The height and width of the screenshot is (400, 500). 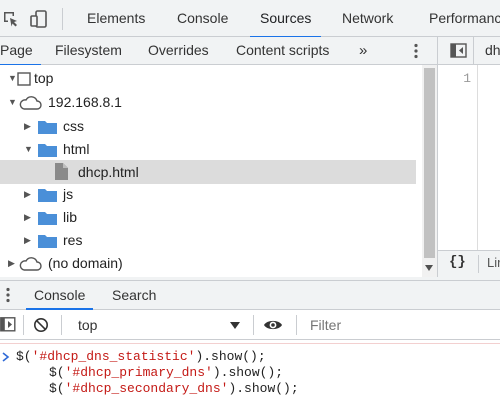 What do you see at coordinates (458, 157) in the screenshot?
I see `line-number-gutter: 1` at bounding box center [458, 157].